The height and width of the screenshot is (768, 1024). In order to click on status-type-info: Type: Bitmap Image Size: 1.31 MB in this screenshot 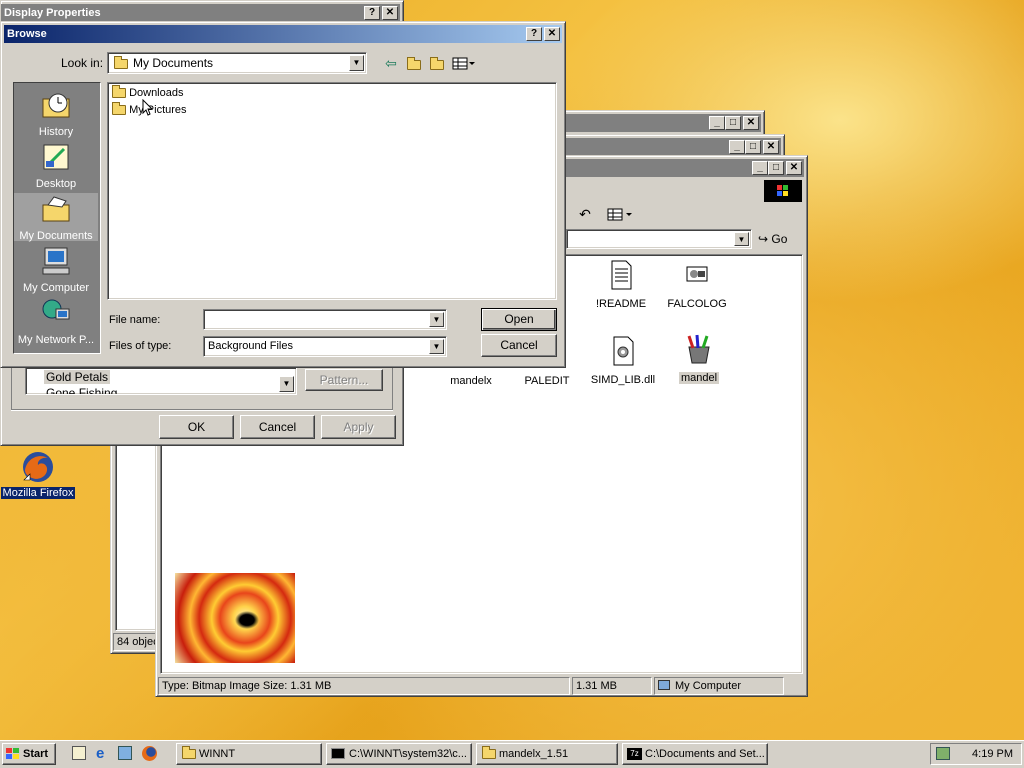, I will do `click(364, 686)`.